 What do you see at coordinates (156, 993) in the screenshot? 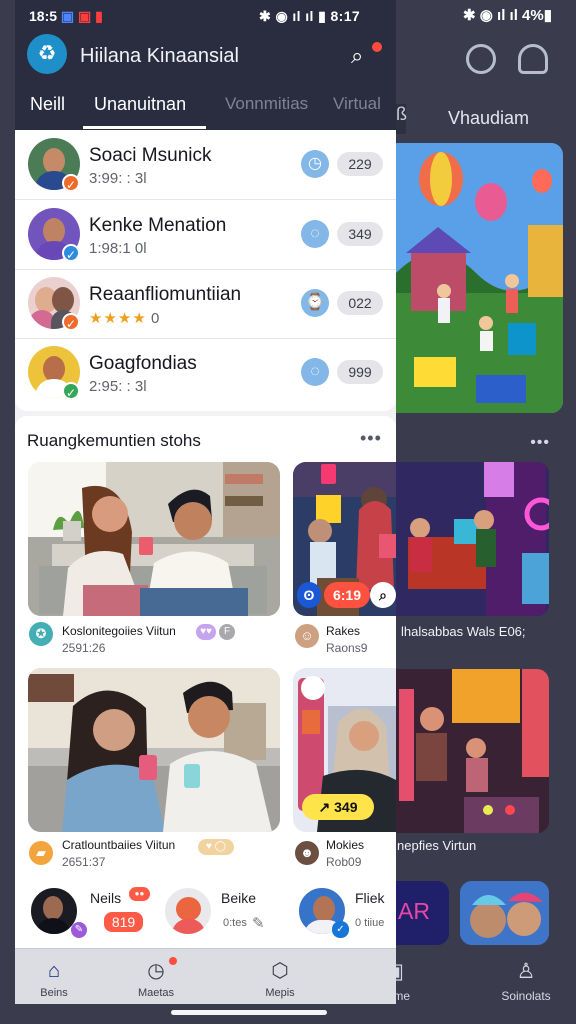
I see `nav-history-label: Maetas` at bounding box center [156, 993].